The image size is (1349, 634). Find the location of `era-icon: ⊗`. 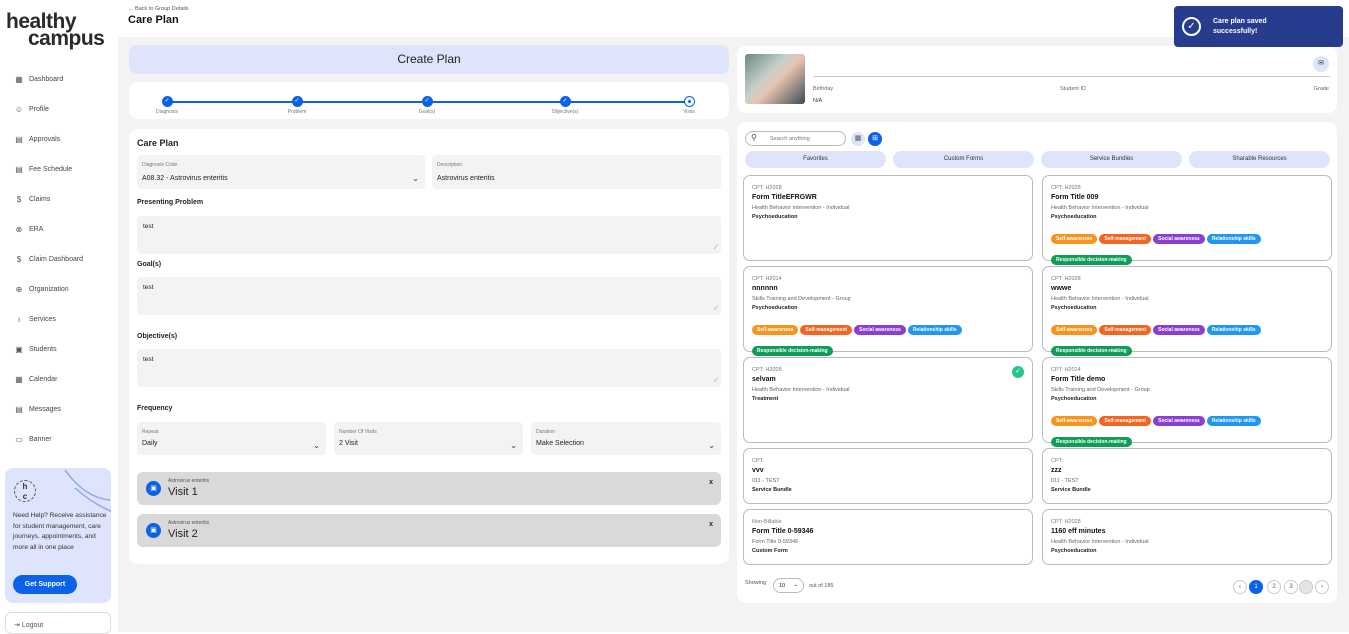

era-icon: ⊗ is located at coordinates (19, 229).